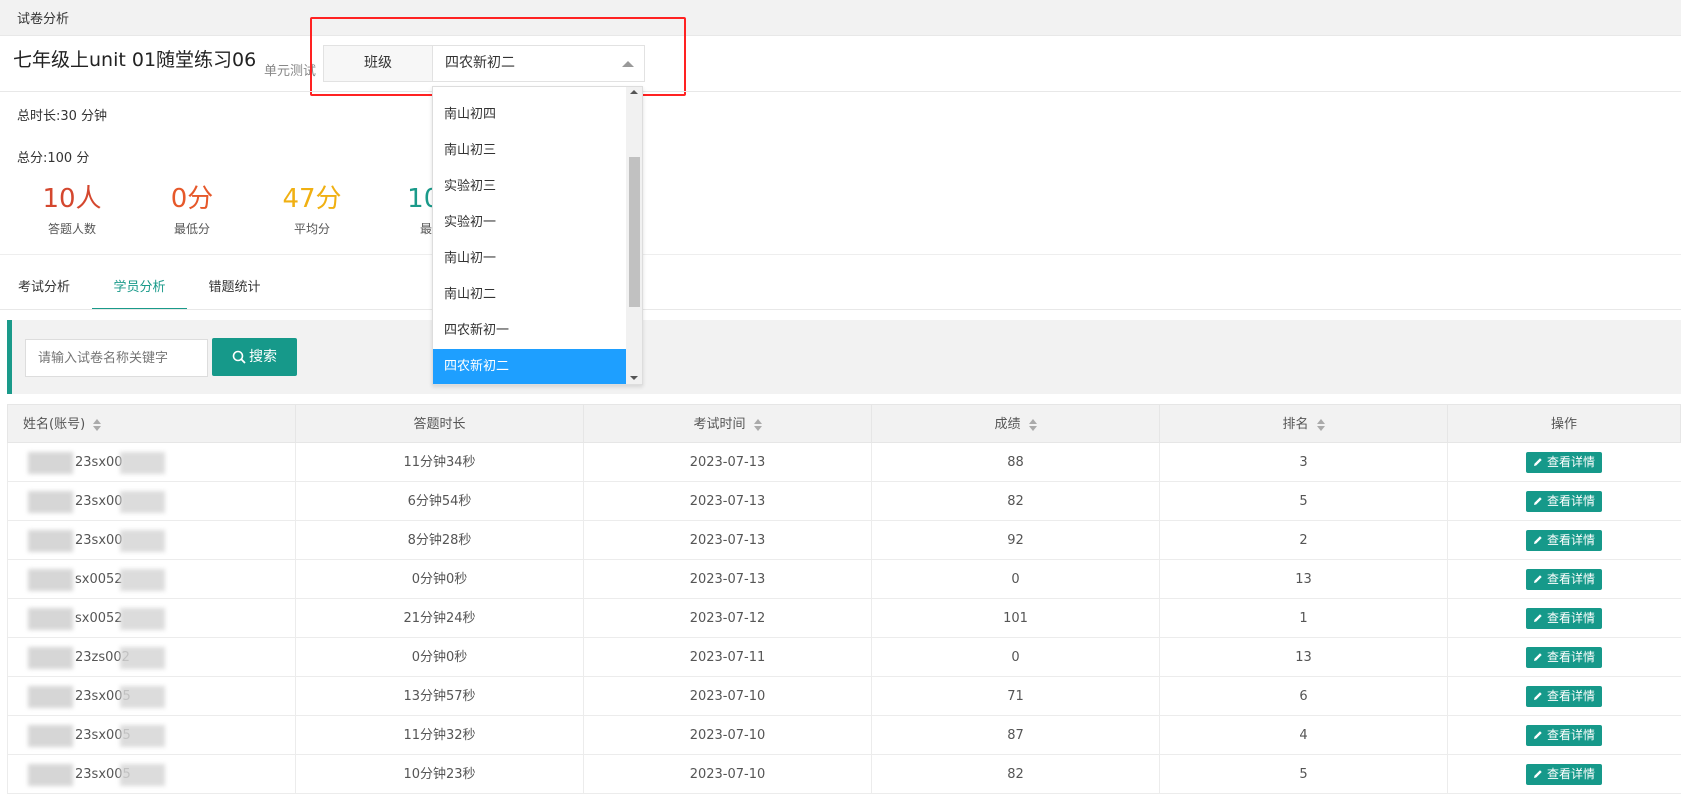 The height and width of the screenshot is (803, 1681). I want to click on cell-date: 2023-07-10, so click(728, 735).